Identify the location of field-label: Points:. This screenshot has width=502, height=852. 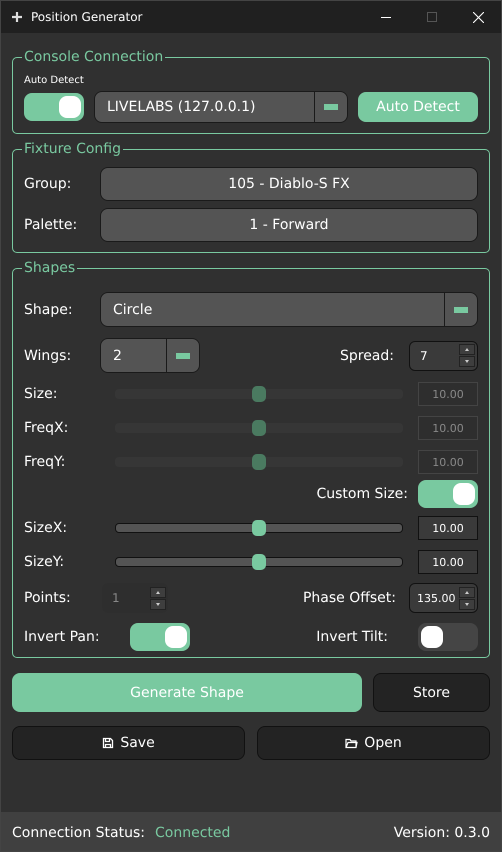
(48, 598).